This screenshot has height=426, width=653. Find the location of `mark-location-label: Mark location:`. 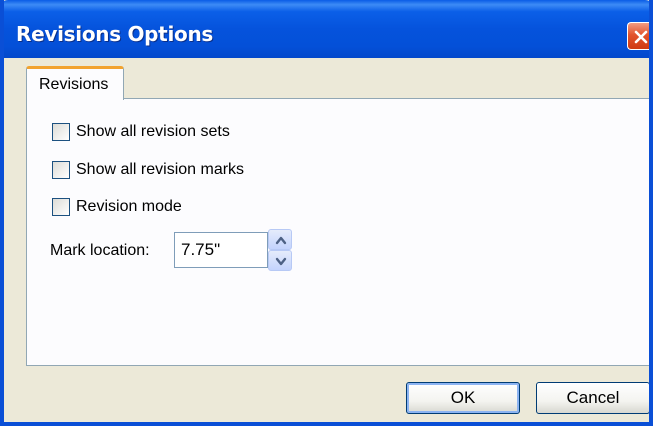

mark-location-label: Mark location: is located at coordinates (100, 250).